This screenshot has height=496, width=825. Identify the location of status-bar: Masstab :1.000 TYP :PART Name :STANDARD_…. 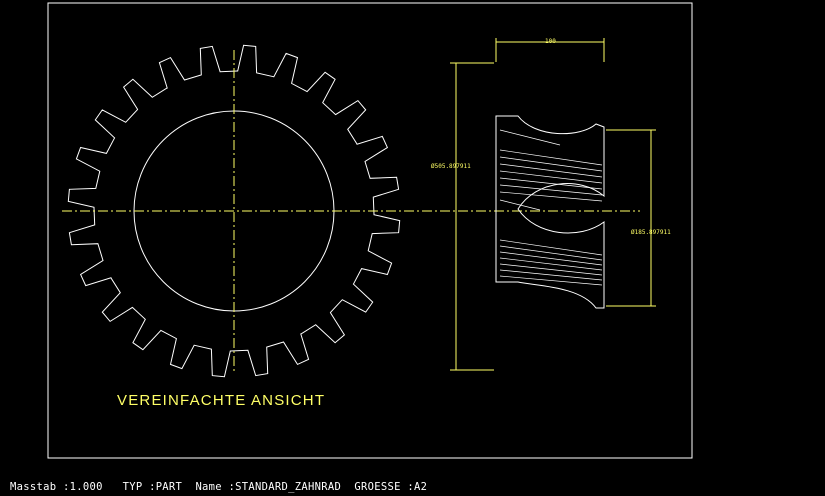
(218, 488).